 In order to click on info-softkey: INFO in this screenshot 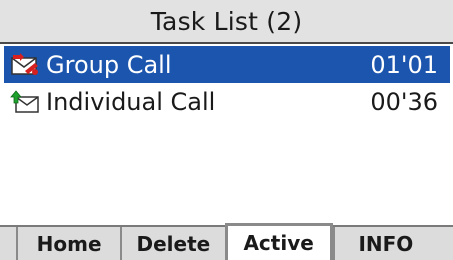, I will do `click(384, 243)`.